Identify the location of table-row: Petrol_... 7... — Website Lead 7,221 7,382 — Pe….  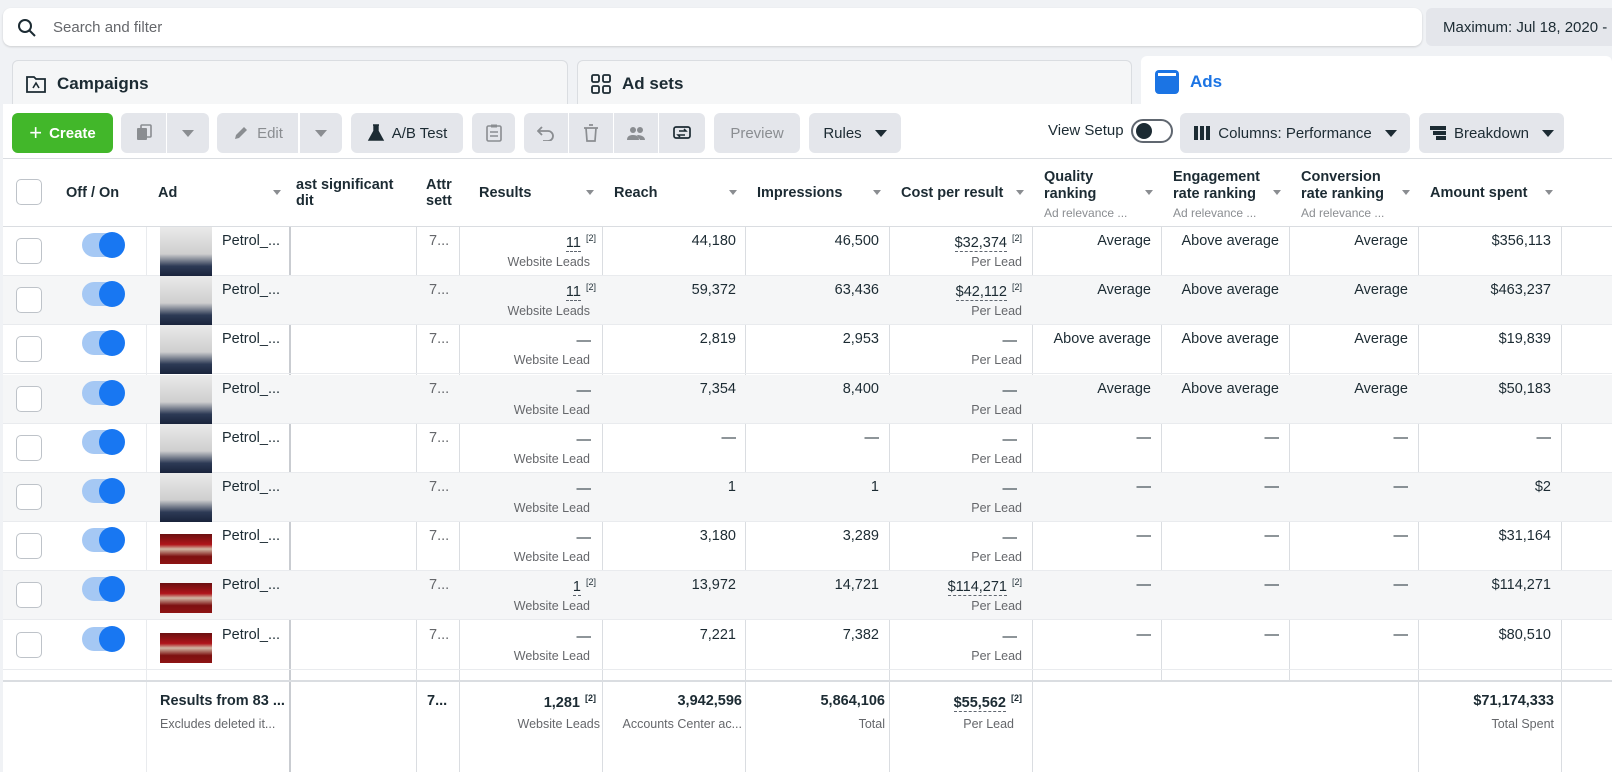
(807, 645).